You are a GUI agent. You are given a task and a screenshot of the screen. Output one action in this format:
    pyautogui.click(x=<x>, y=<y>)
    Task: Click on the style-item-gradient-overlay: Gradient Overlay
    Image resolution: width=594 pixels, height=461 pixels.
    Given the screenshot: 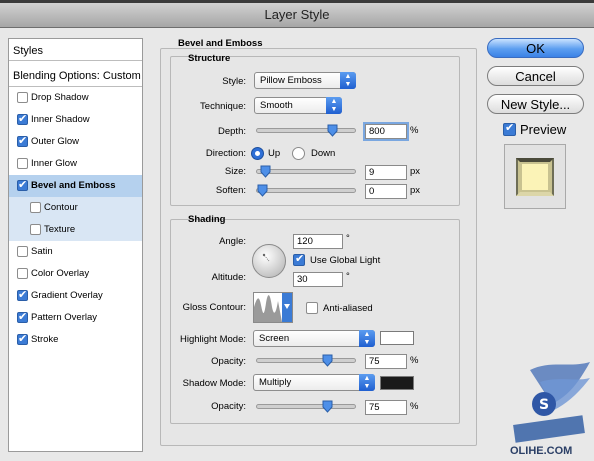 What is the action you would take?
    pyautogui.click(x=75, y=296)
    